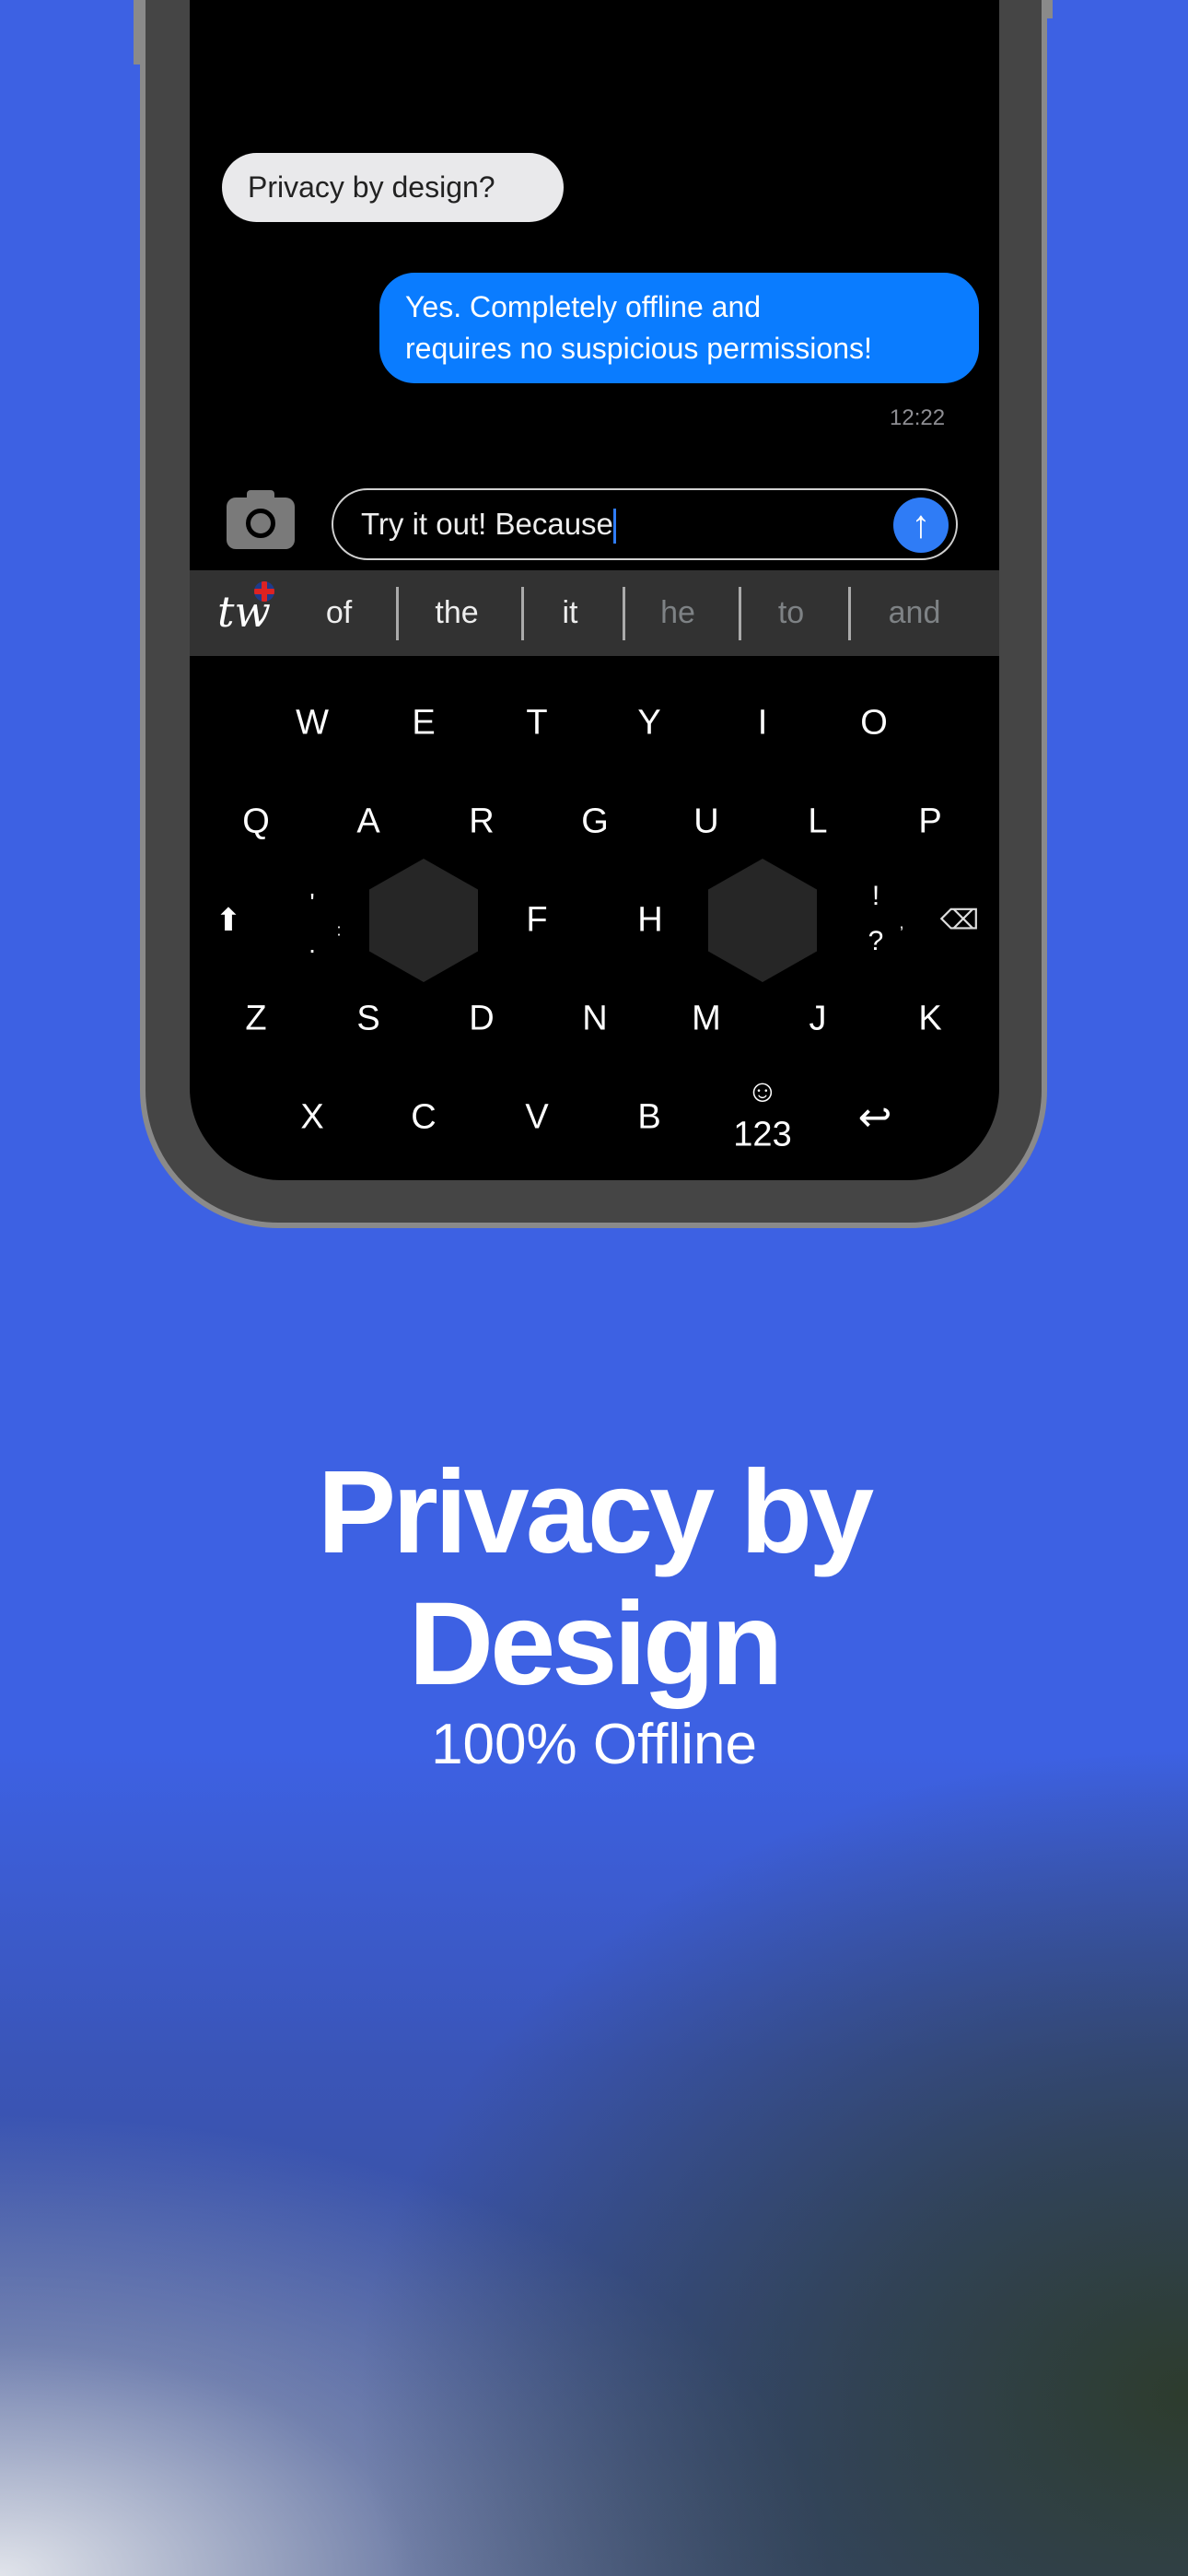 The height and width of the screenshot is (2576, 1188). I want to click on key-a: A, so click(367, 822).